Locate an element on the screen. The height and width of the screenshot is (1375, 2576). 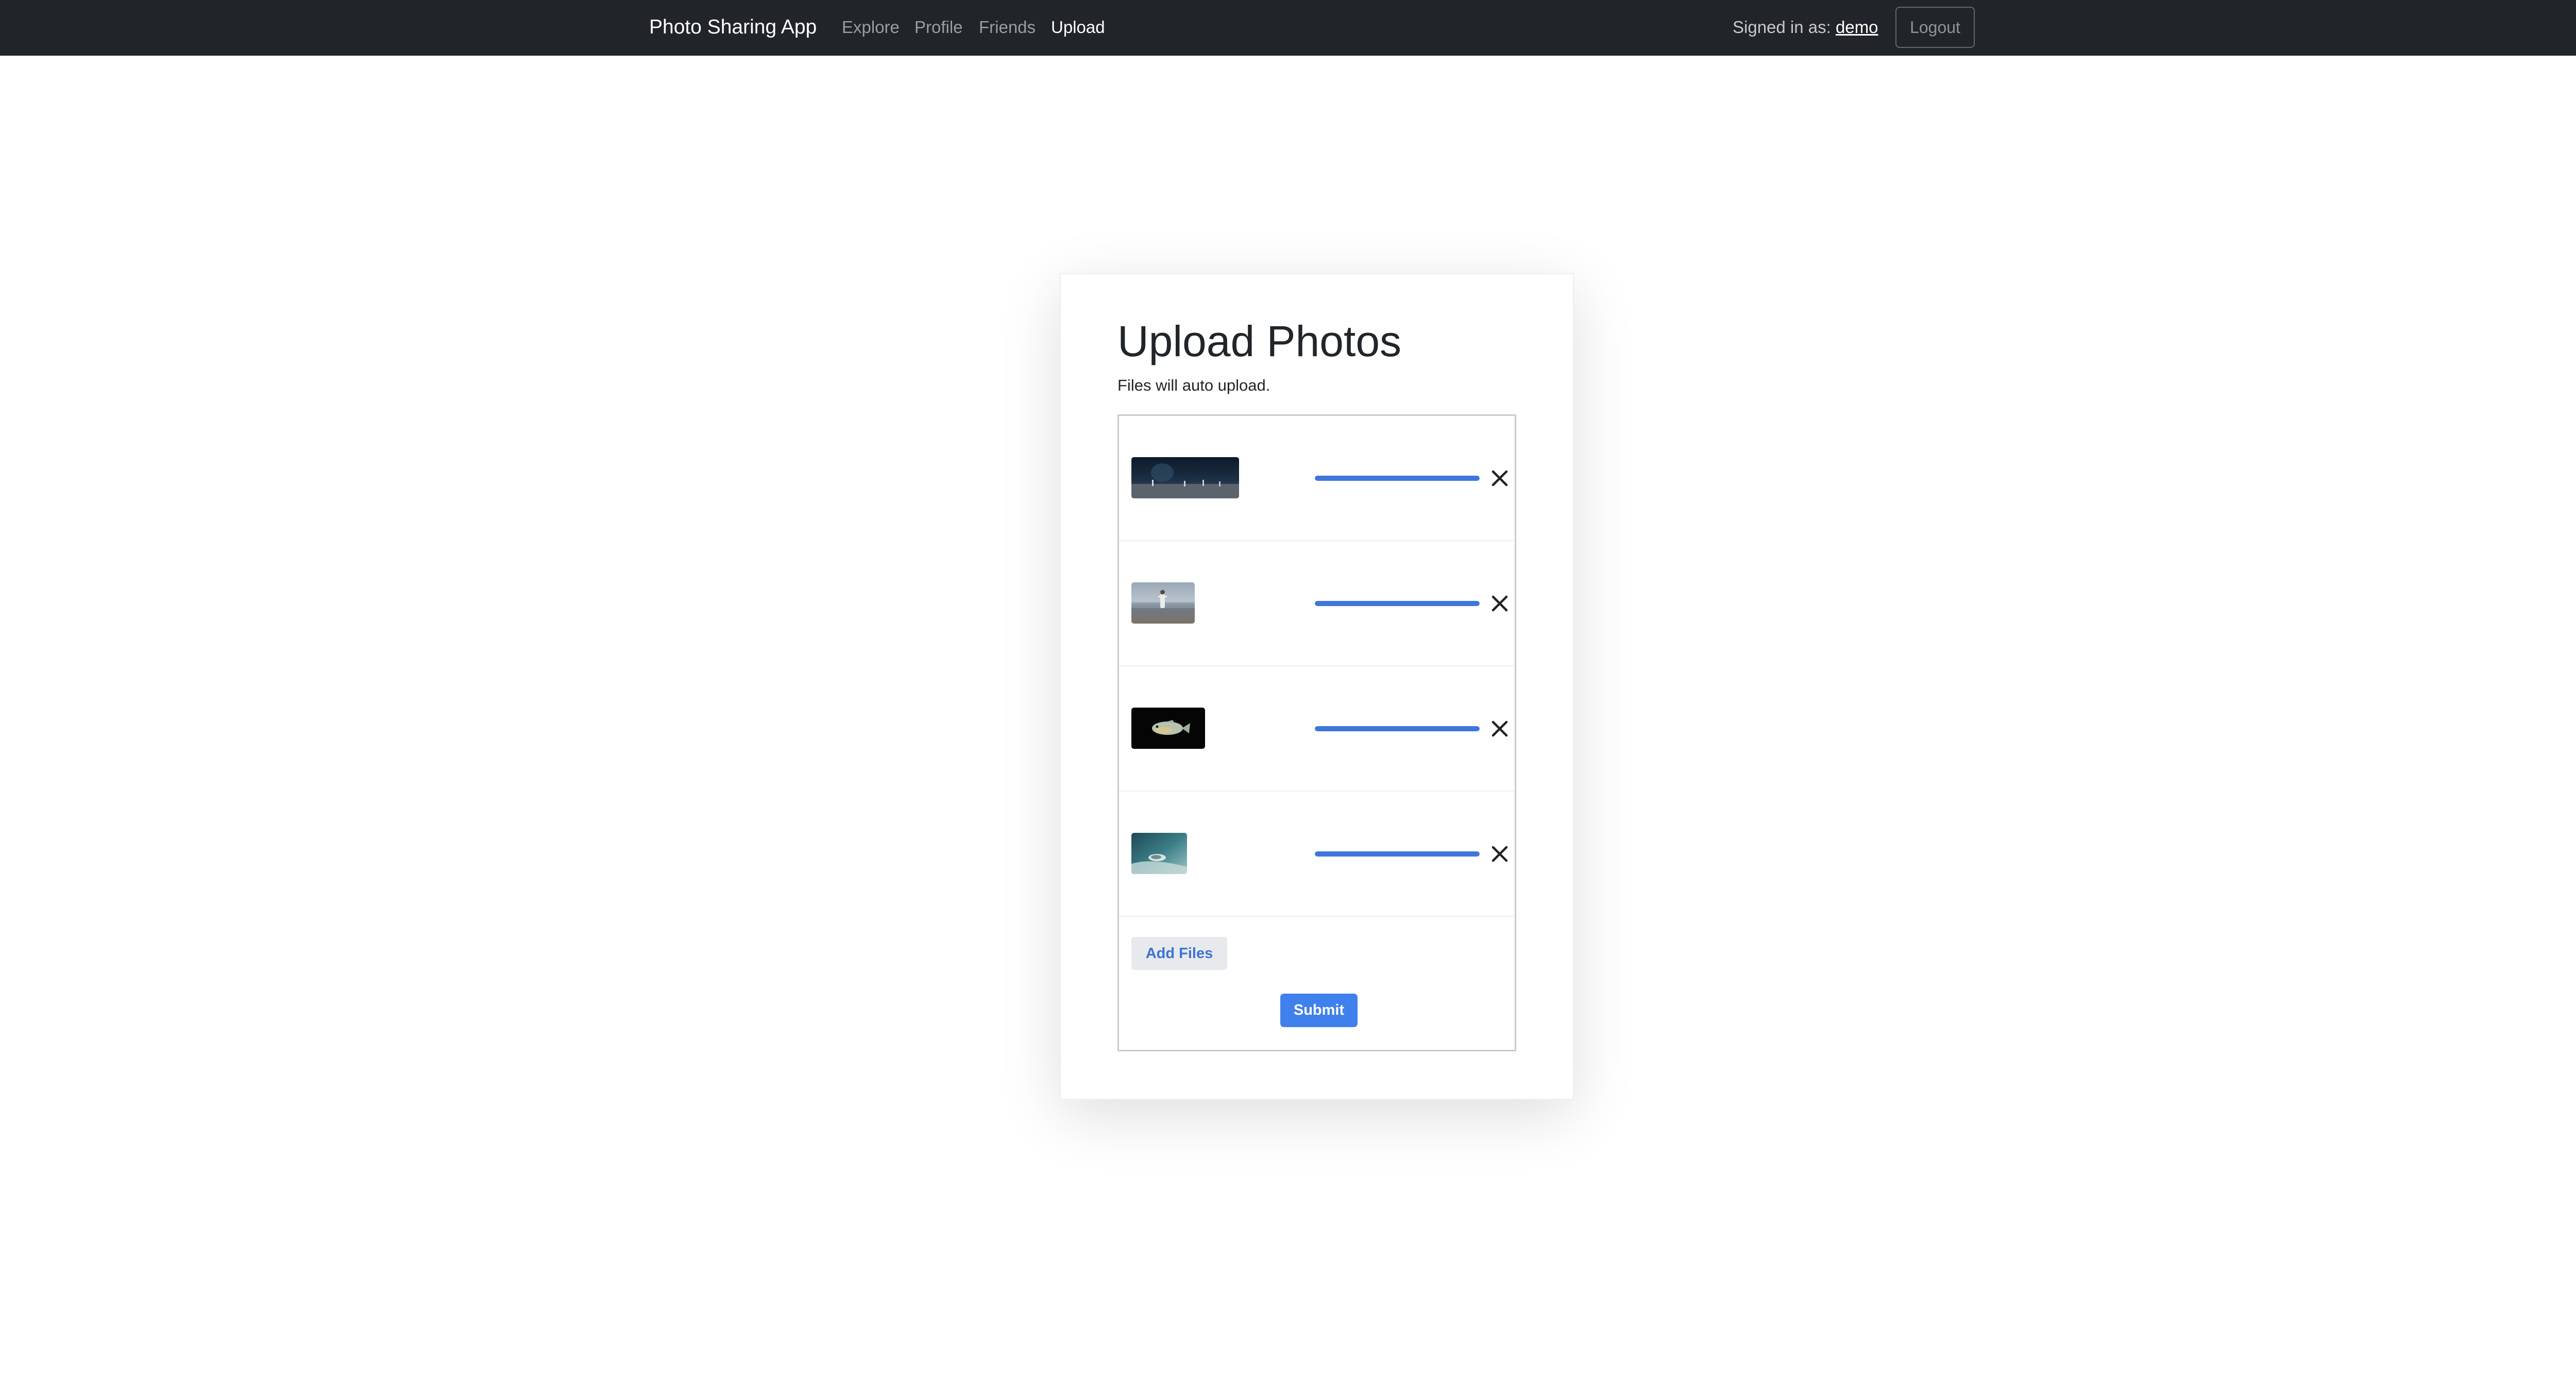
upload-subtitle: Files will auto upload. is located at coordinates (1193, 385).